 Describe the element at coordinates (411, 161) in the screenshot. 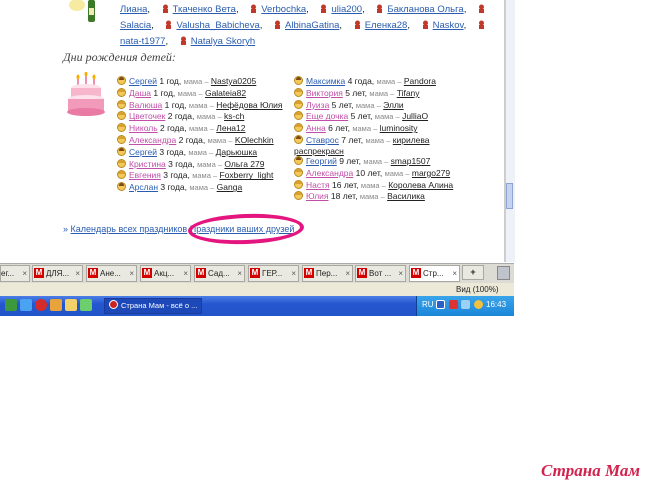

I see `mother-link: smap1507` at that location.